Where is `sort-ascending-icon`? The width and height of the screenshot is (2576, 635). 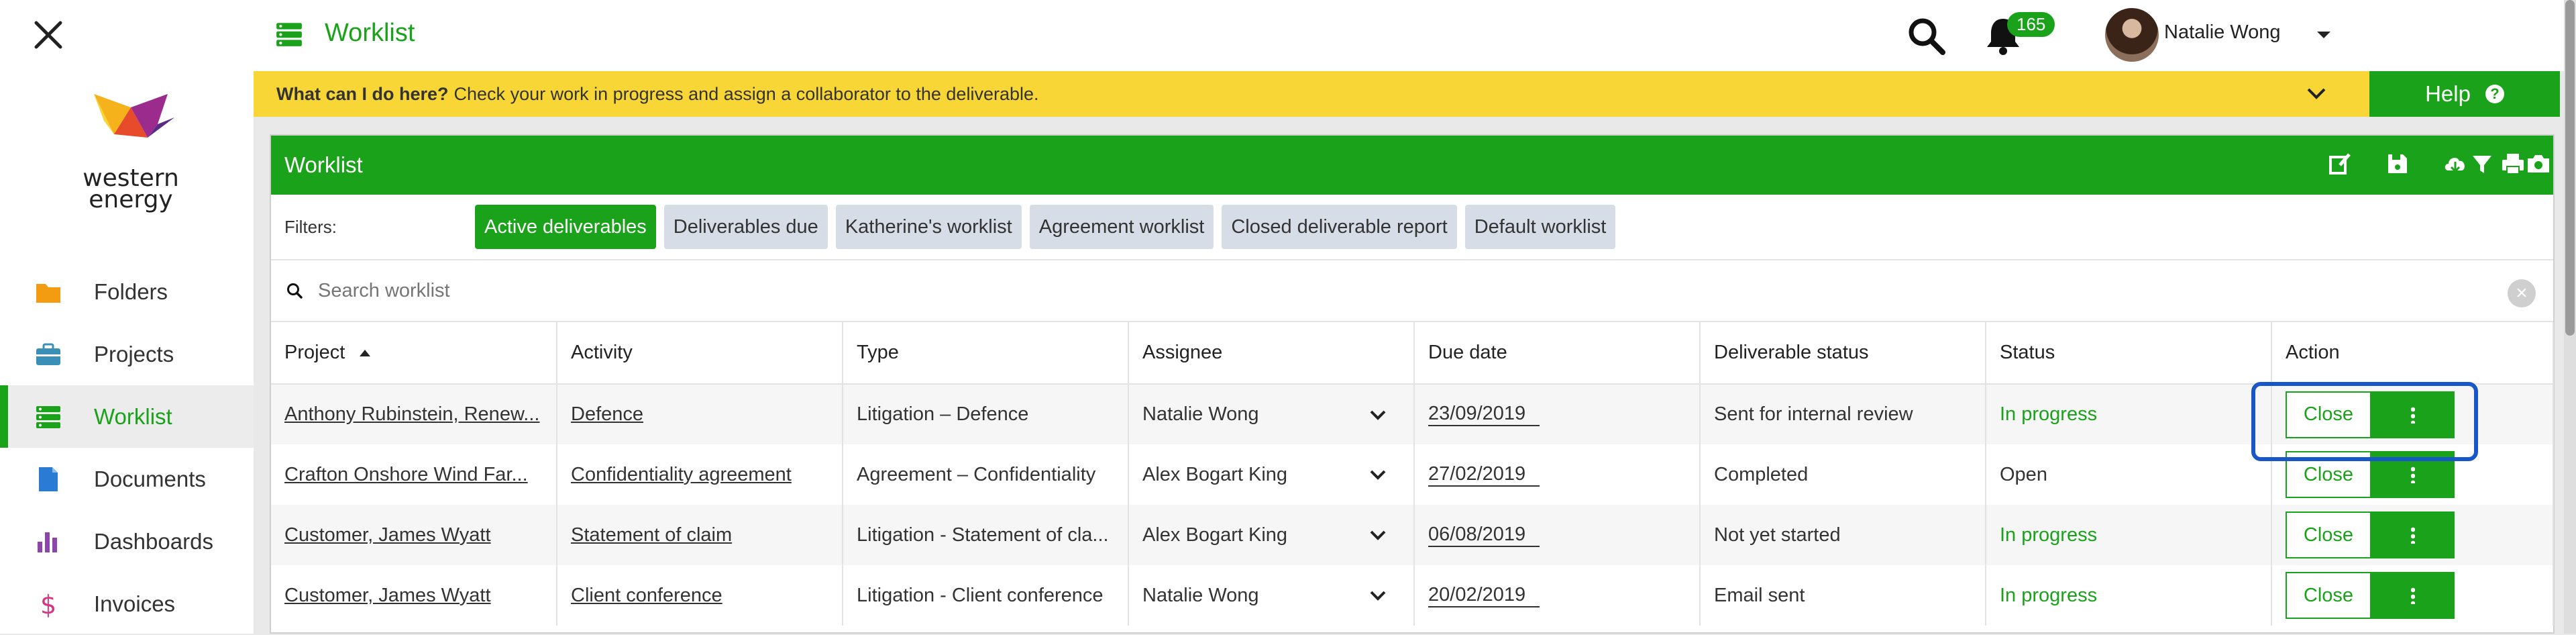 sort-ascending-icon is located at coordinates (365, 354).